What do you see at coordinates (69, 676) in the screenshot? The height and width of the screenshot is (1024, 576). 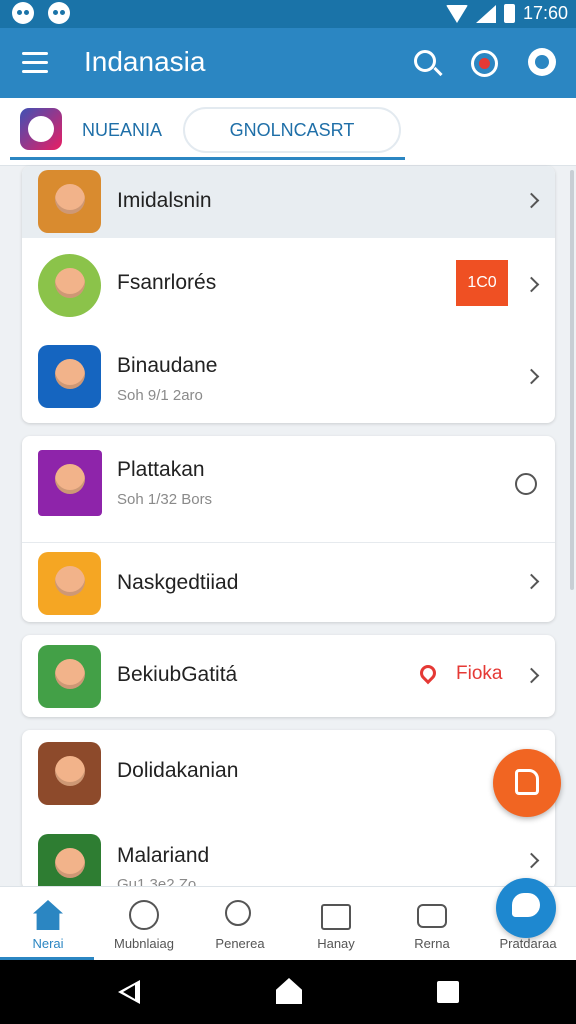 I see `game-icon-blocks` at bounding box center [69, 676].